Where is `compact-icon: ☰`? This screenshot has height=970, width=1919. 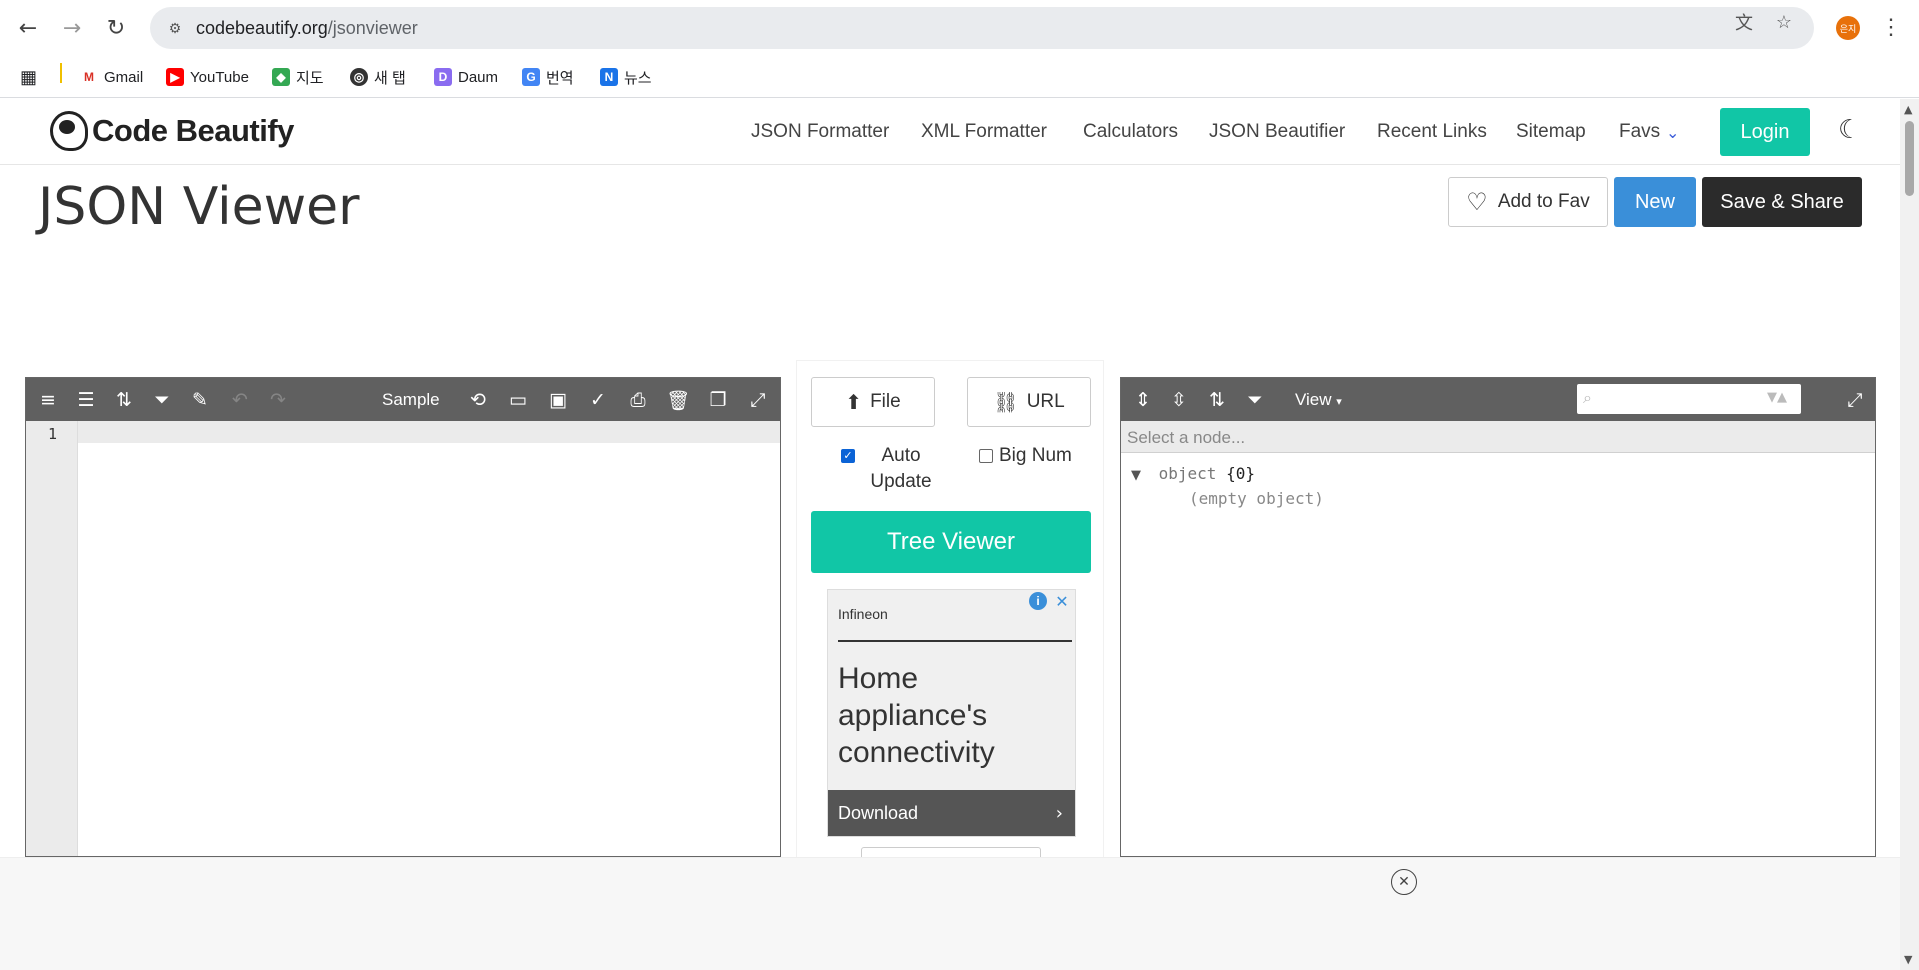 compact-icon: ☰ is located at coordinates (86, 400).